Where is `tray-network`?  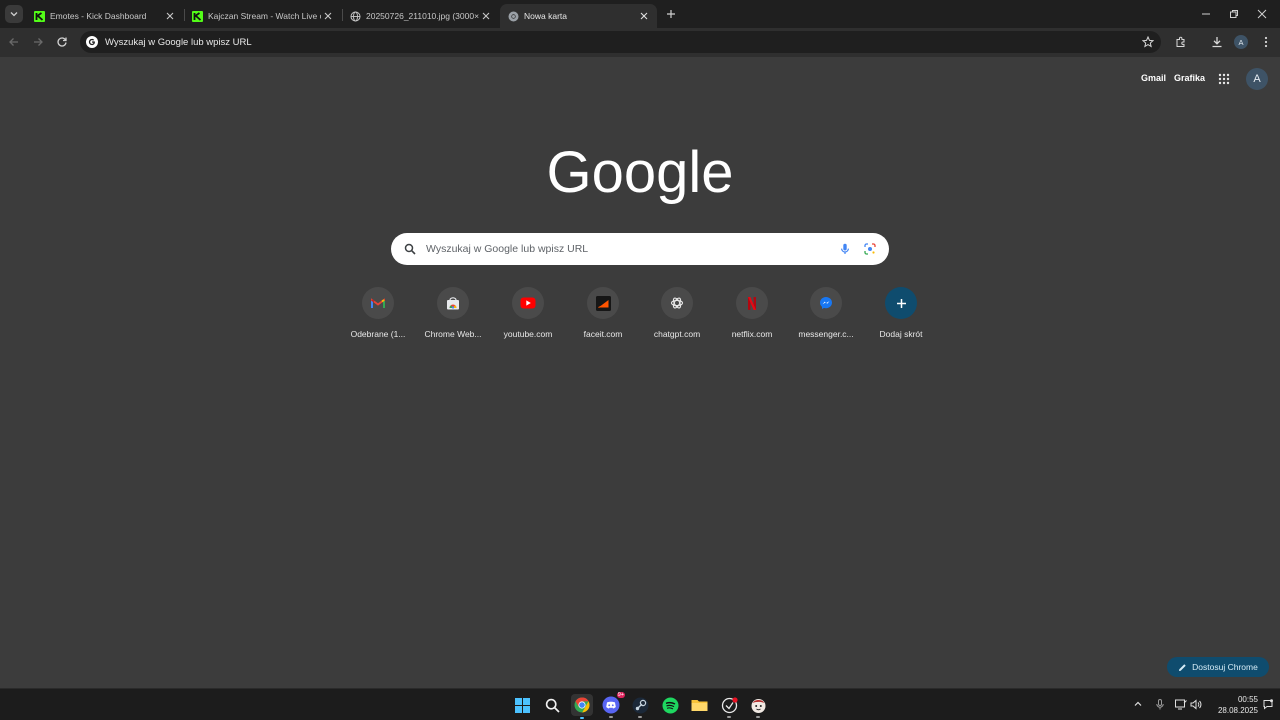 tray-network is located at coordinates (1181, 704).